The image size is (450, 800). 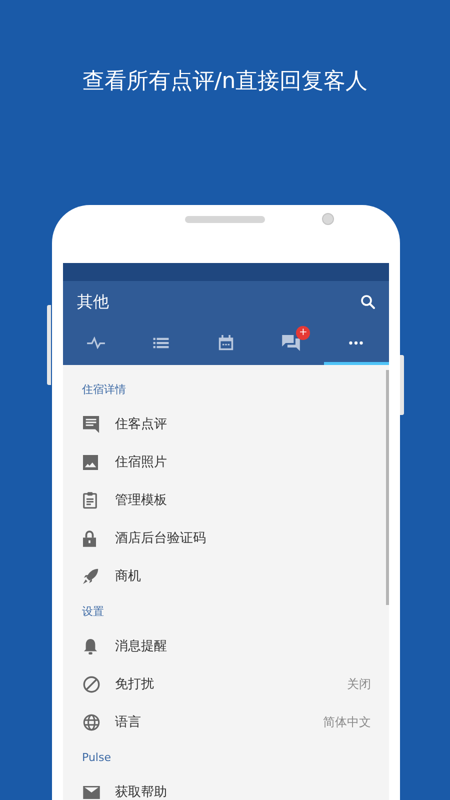 What do you see at coordinates (90, 500) in the screenshot?
I see `clipboard-icon` at bounding box center [90, 500].